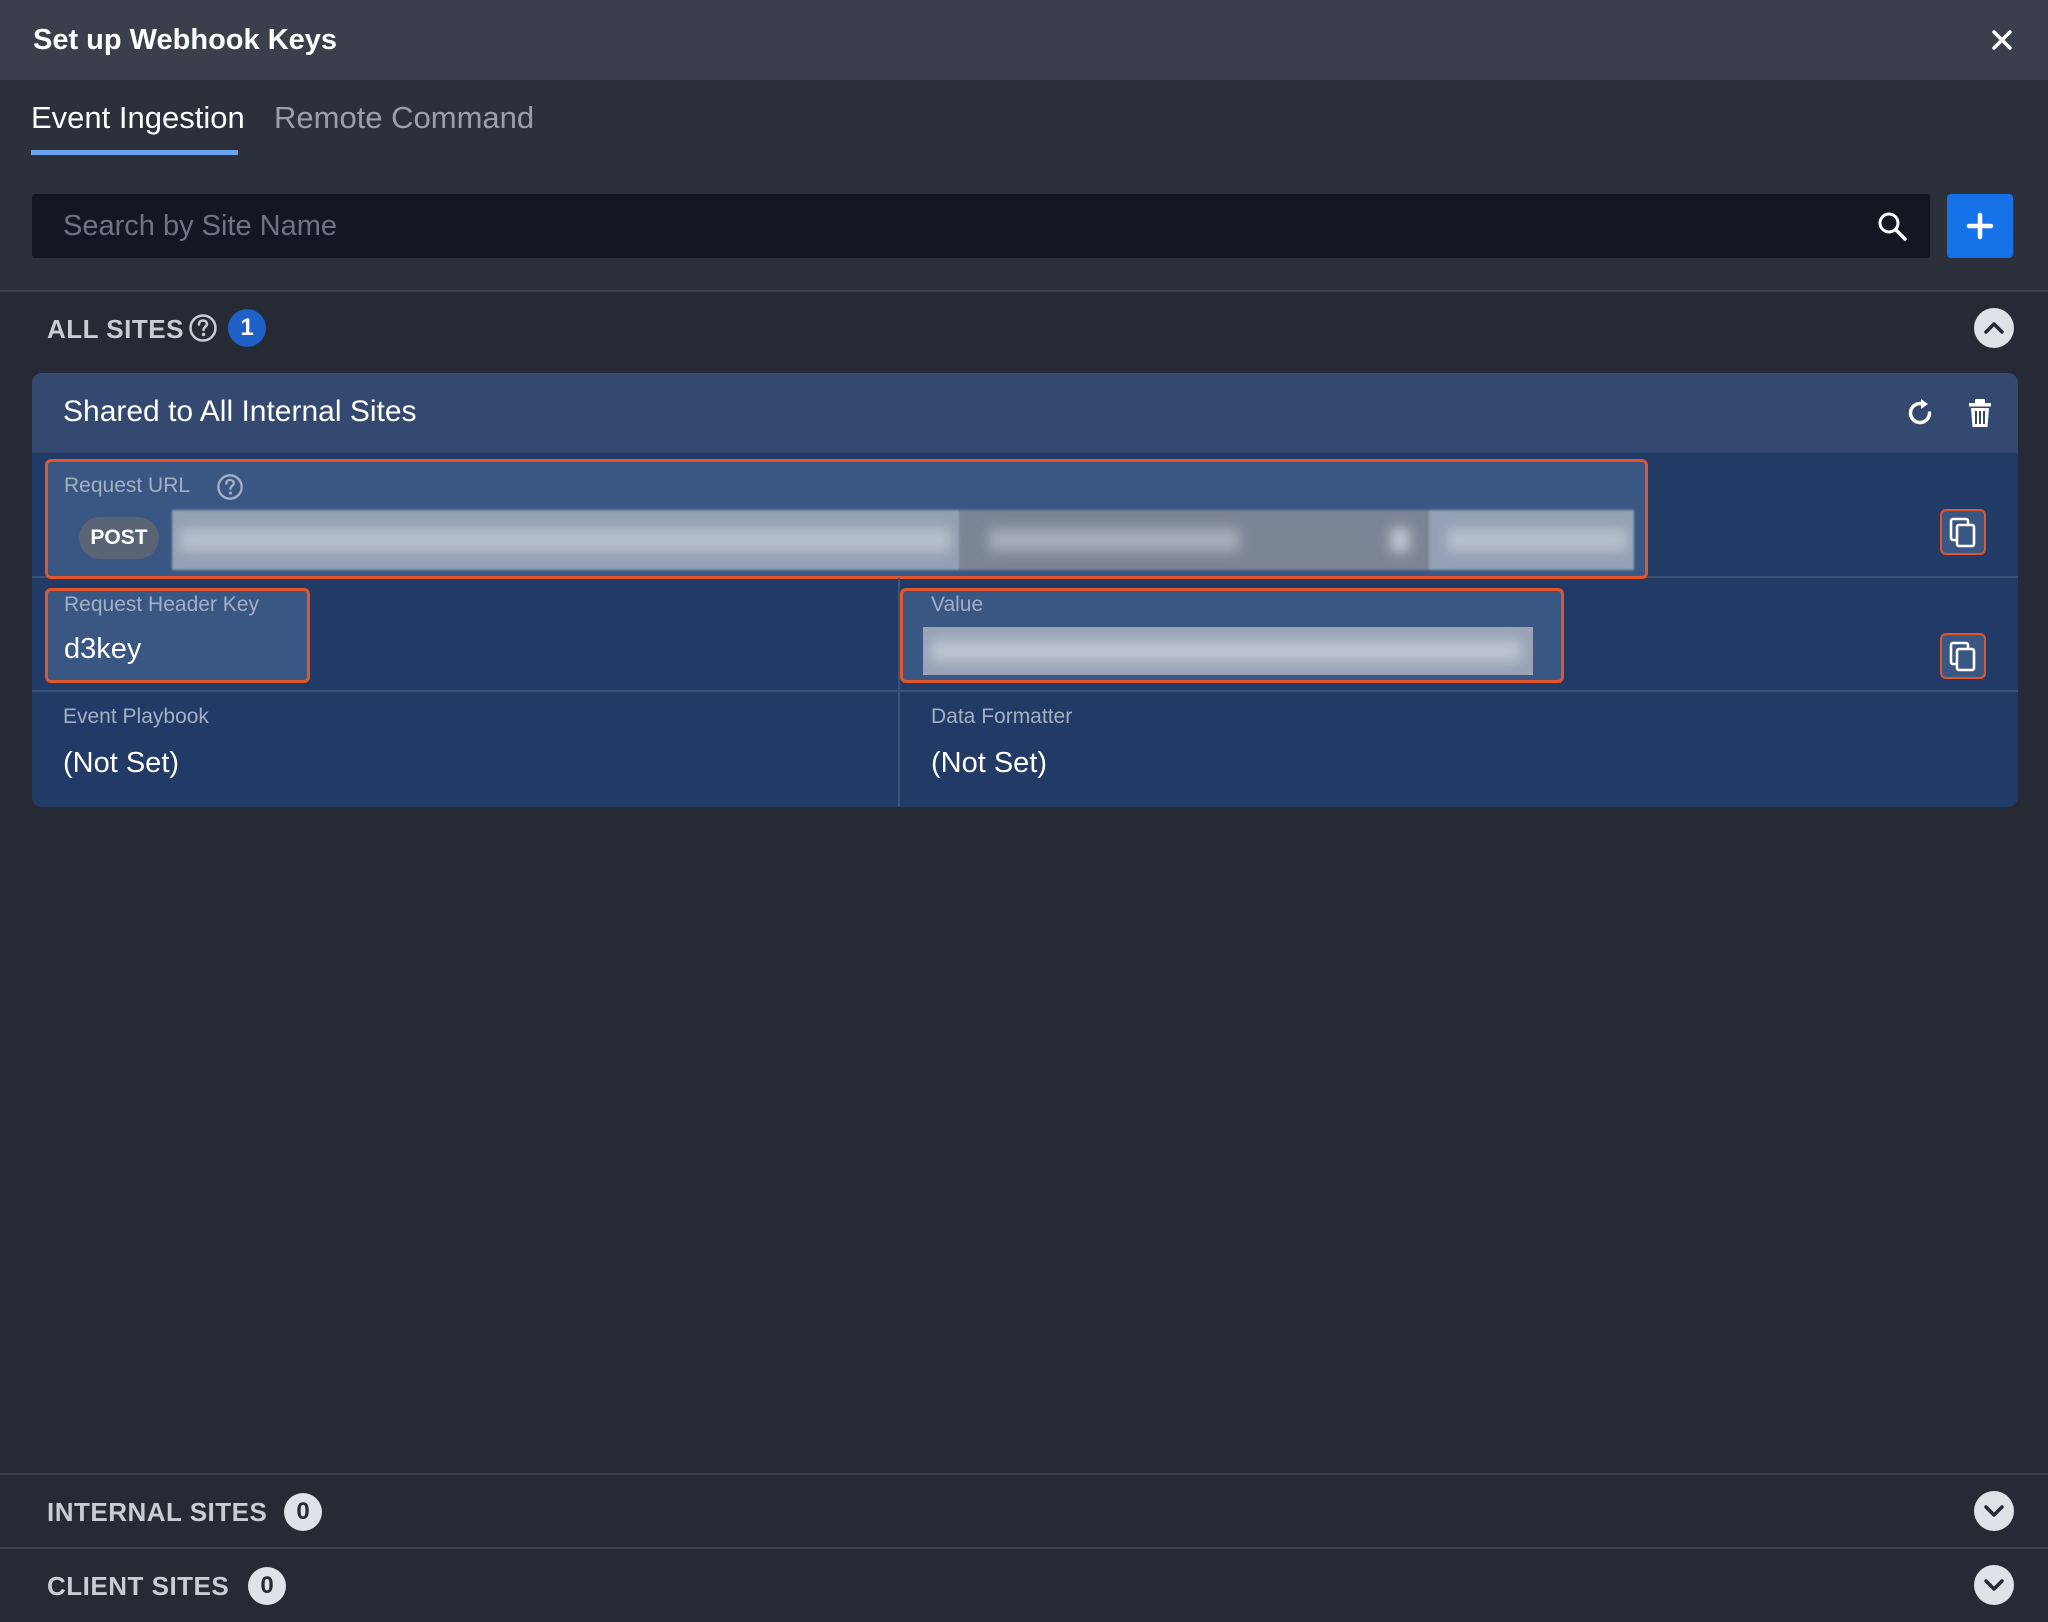 The width and height of the screenshot is (2048, 1622). I want to click on section-title: INTERNAL SITES, so click(157, 1512).